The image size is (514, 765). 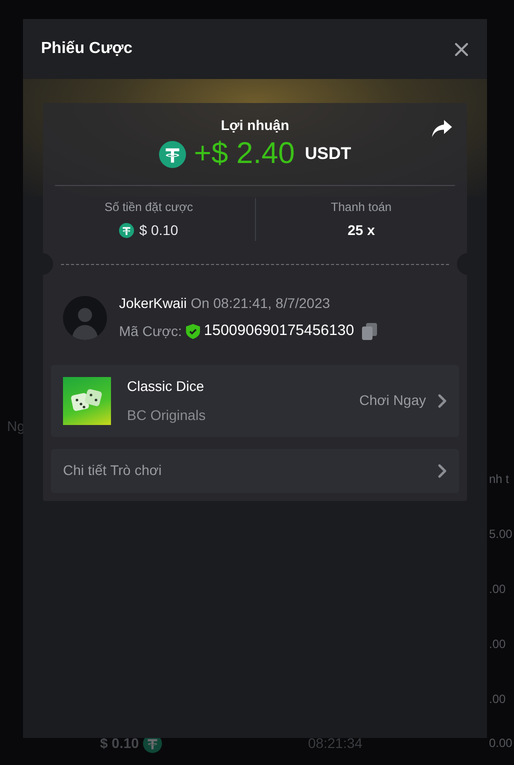 I want to click on close-button, so click(x=461, y=49).